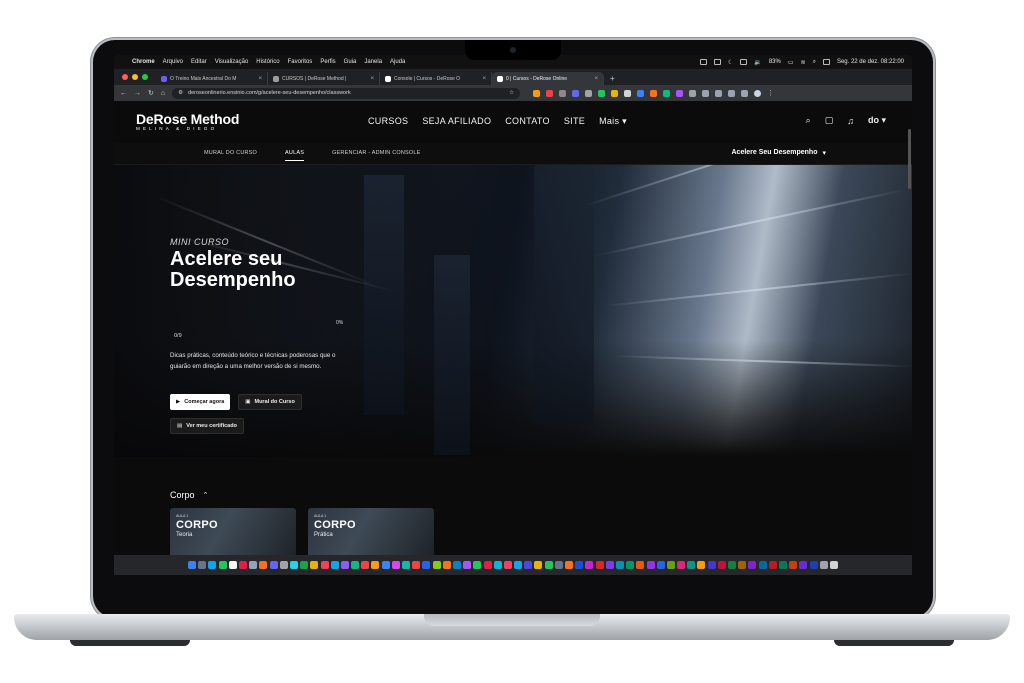 The width and height of the screenshot is (1024, 683). Describe the element at coordinates (791, 62) in the screenshot. I see `battery-icon: ▭` at that location.